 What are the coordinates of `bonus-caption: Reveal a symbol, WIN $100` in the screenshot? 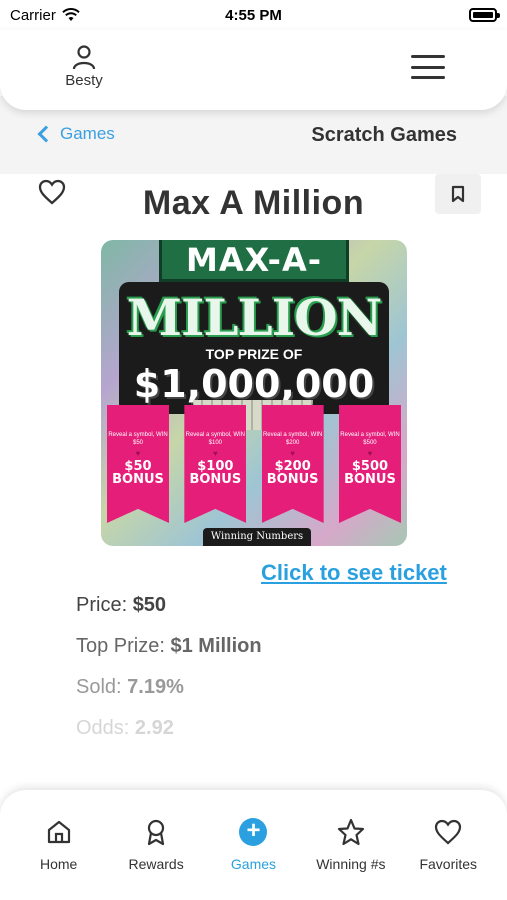 It's located at (215, 439).